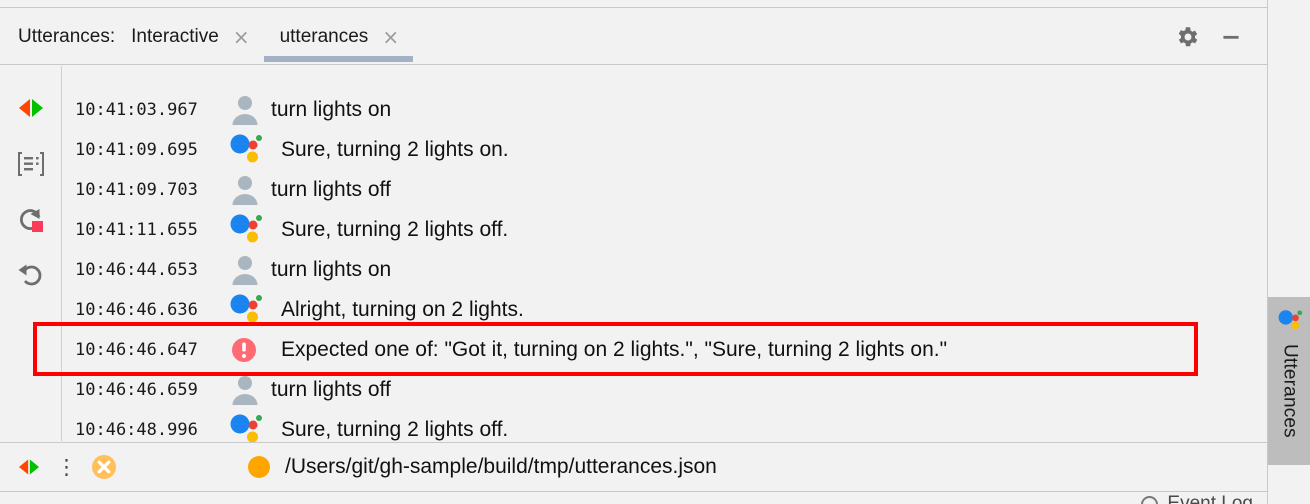 The height and width of the screenshot is (504, 1310). What do you see at coordinates (1231, 37) in the screenshot?
I see `minimize-icon` at bounding box center [1231, 37].